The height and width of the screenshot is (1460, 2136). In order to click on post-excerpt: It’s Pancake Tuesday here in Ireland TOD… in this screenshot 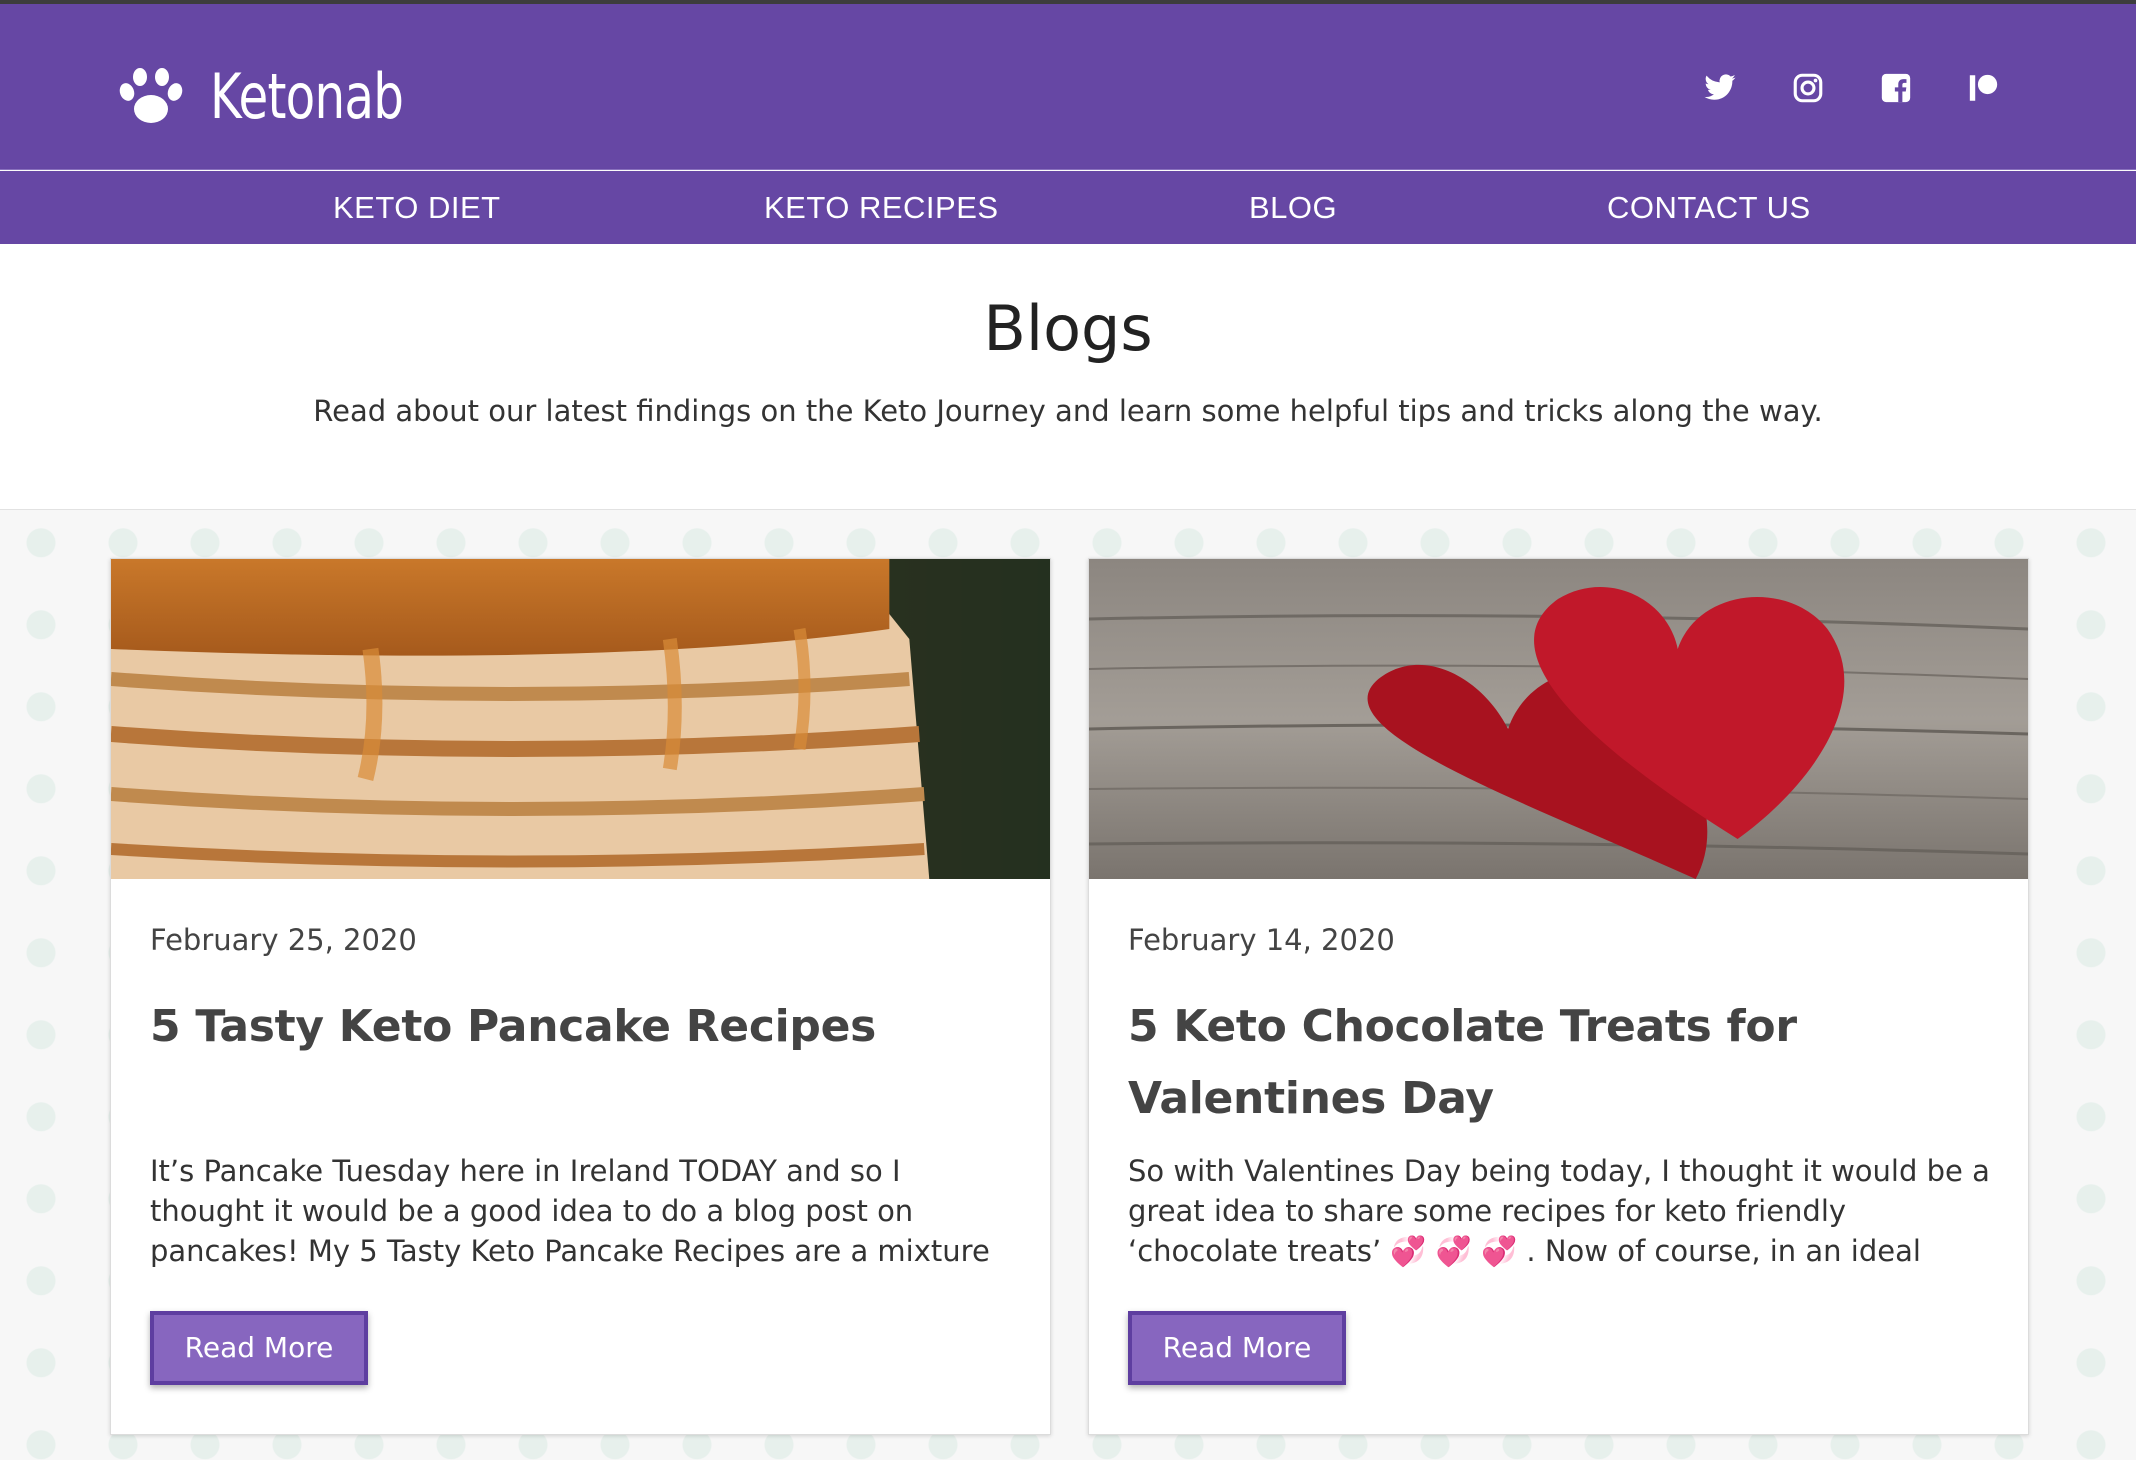, I will do `click(570, 1211)`.